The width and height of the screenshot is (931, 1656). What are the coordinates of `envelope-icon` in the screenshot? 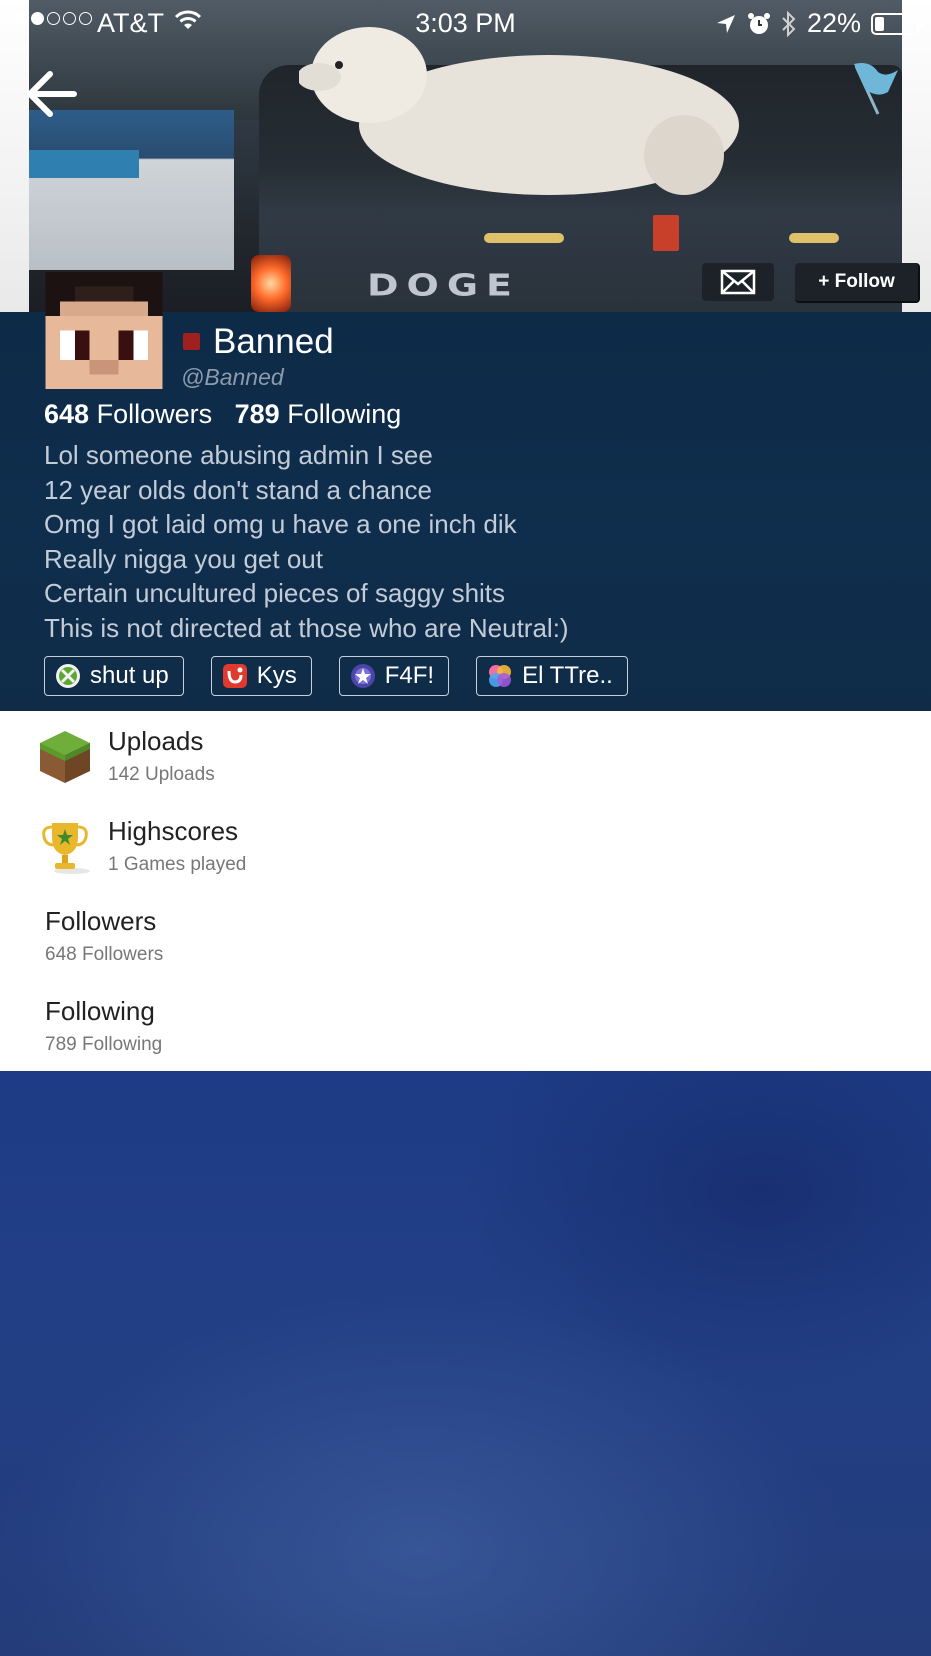 It's located at (738, 282).